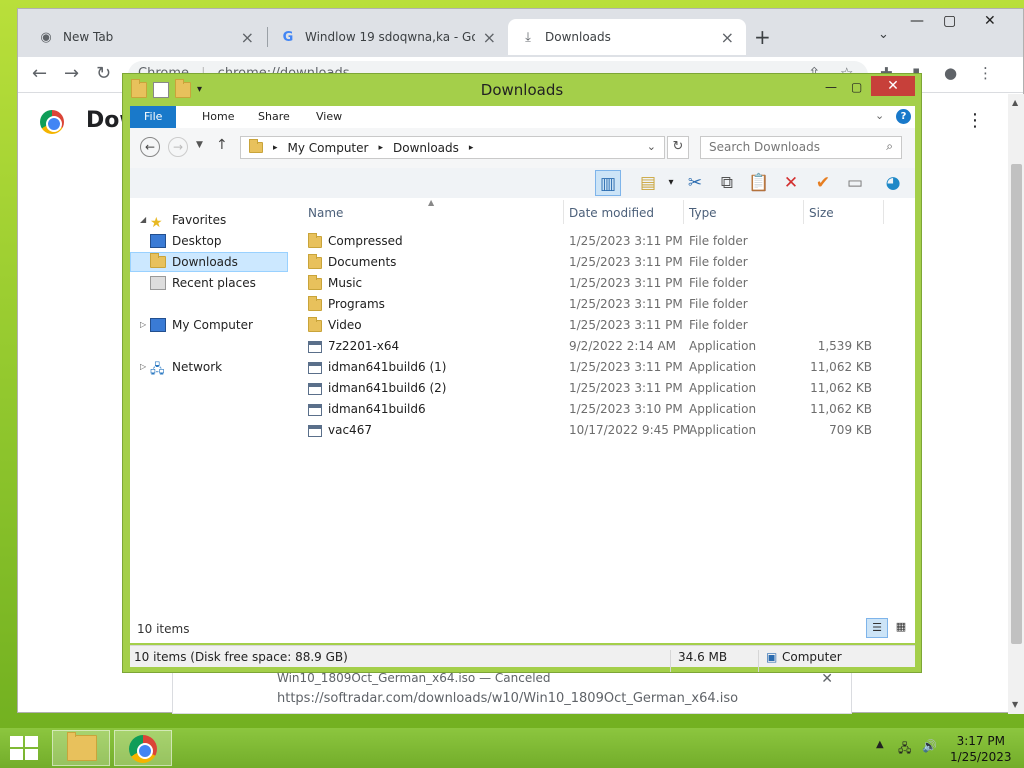  Describe the element at coordinates (603, 325) in the screenshot. I see `file-row: Video 1/25/2023 3:11 PM File folder` at that location.